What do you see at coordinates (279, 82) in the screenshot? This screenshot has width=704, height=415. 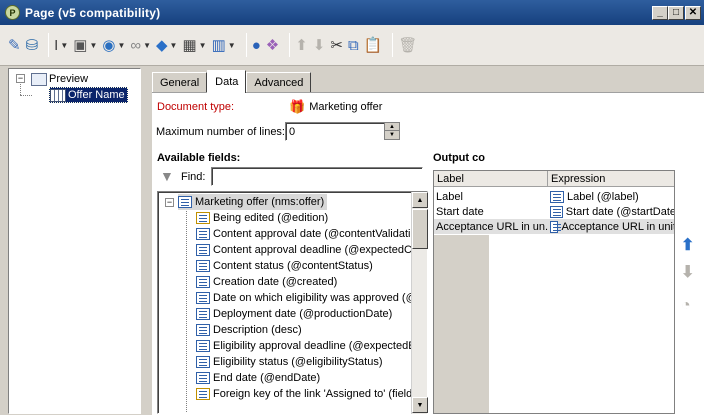 I see `tab-advanced: Advanced` at bounding box center [279, 82].